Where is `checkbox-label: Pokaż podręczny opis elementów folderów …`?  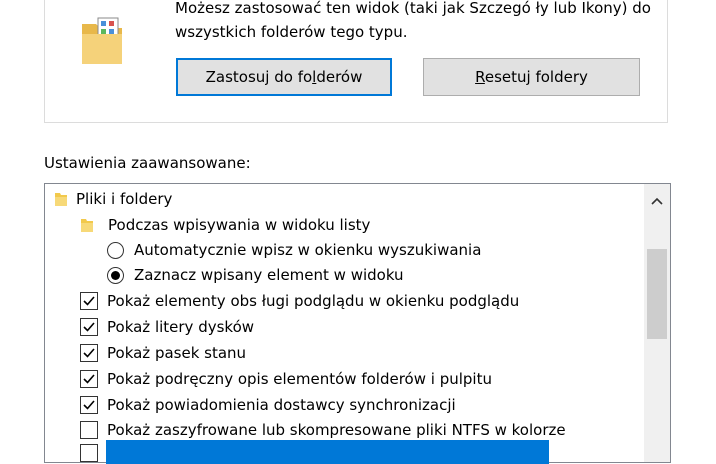
checkbox-label: Pokaż podręczny opis elementów folderów … is located at coordinates (299, 379).